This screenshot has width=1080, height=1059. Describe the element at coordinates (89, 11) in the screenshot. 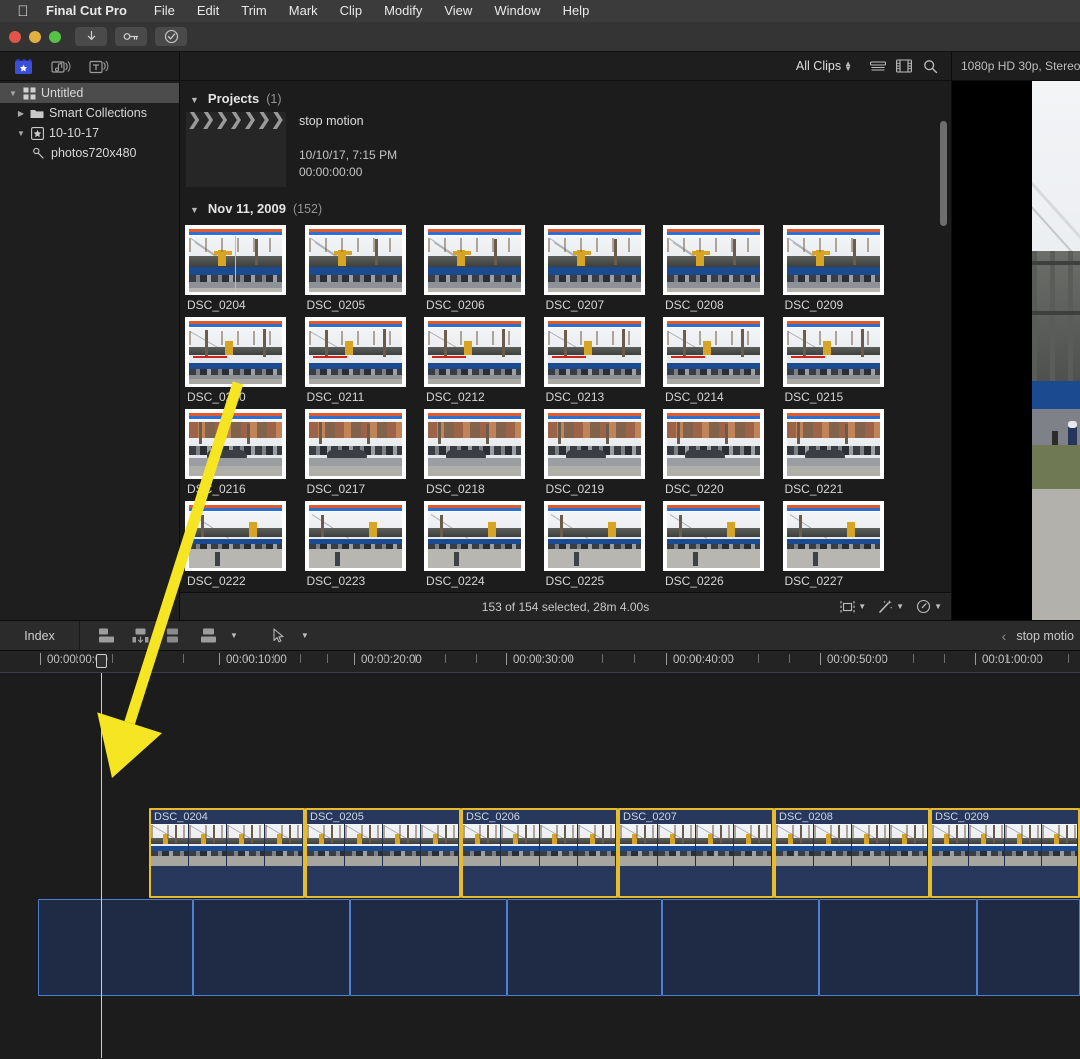

I see `menu-final-cut-pro: Final Cut Pro` at that location.